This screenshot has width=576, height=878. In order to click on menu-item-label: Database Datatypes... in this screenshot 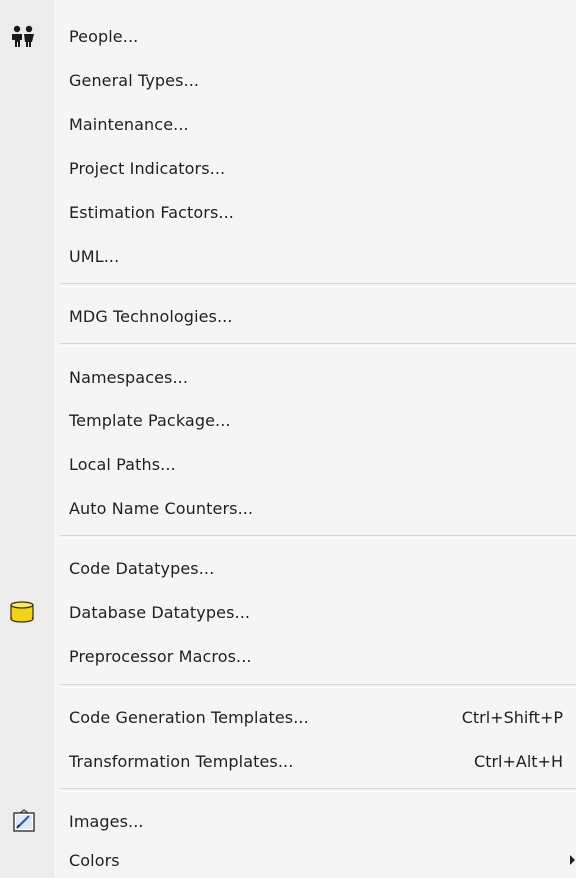, I will do `click(160, 612)`.